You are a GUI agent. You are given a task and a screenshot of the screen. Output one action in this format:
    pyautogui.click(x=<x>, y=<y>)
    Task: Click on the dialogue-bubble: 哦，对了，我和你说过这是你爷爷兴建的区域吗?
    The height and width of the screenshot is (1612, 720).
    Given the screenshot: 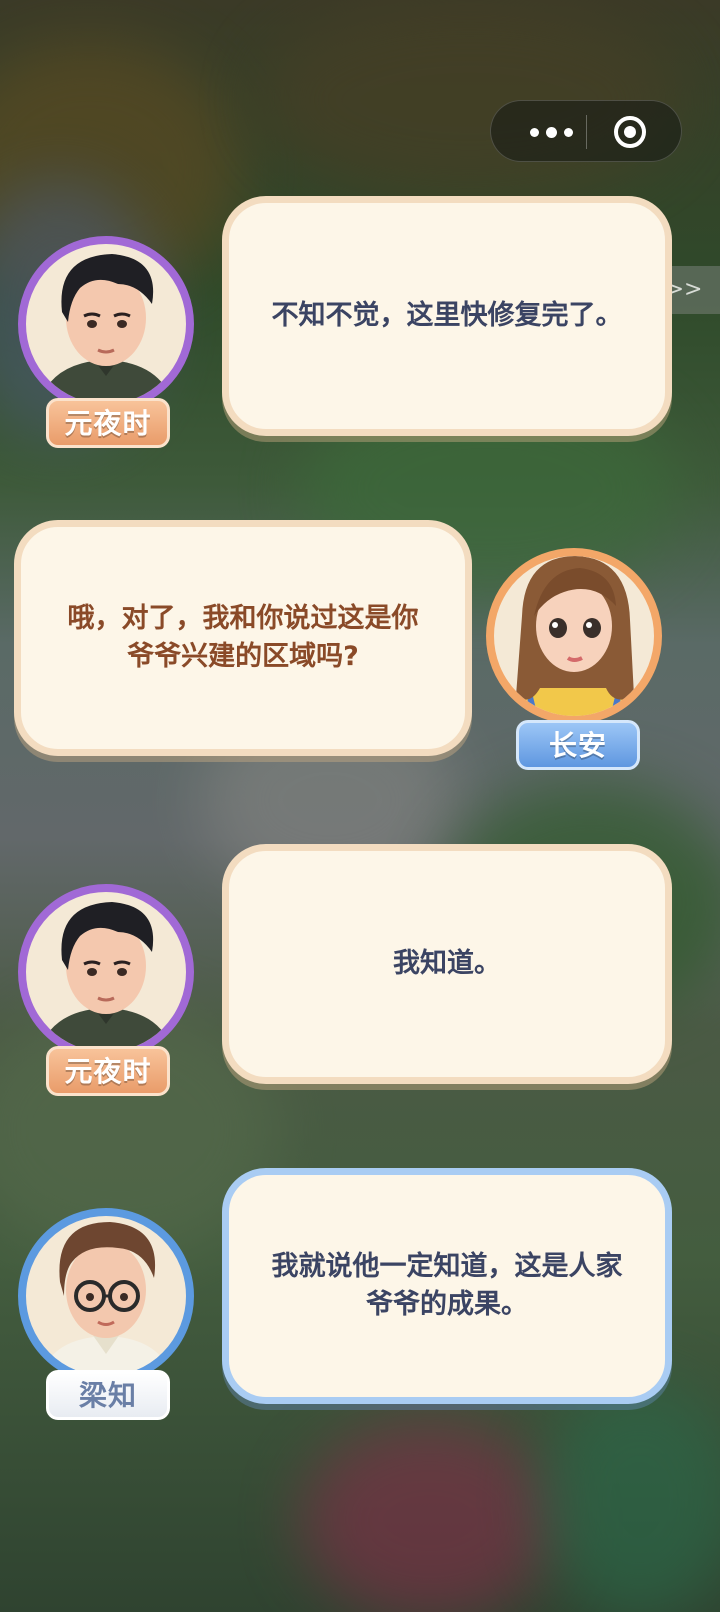 What is the action you would take?
    pyautogui.click(x=243, y=638)
    